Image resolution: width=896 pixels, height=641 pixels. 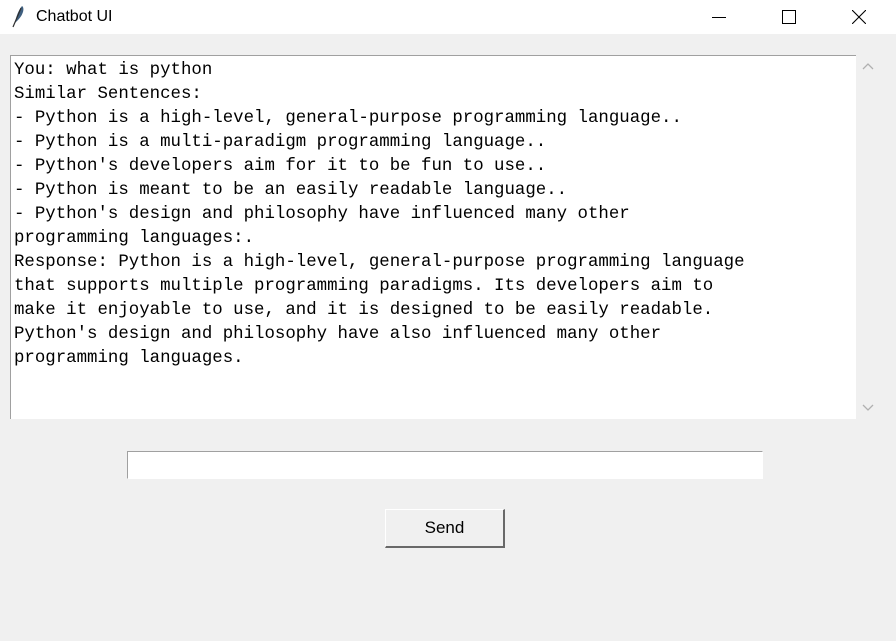 What do you see at coordinates (113, 70) in the screenshot?
I see `chat-line: You: what is python` at bounding box center [113, 70].